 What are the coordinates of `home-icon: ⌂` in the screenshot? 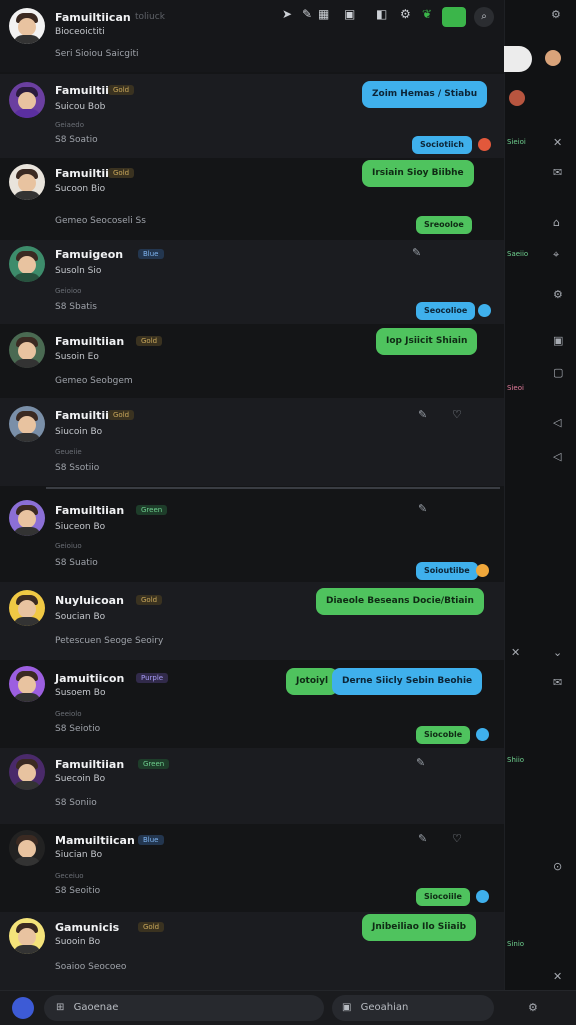 It's located at (556, 222).